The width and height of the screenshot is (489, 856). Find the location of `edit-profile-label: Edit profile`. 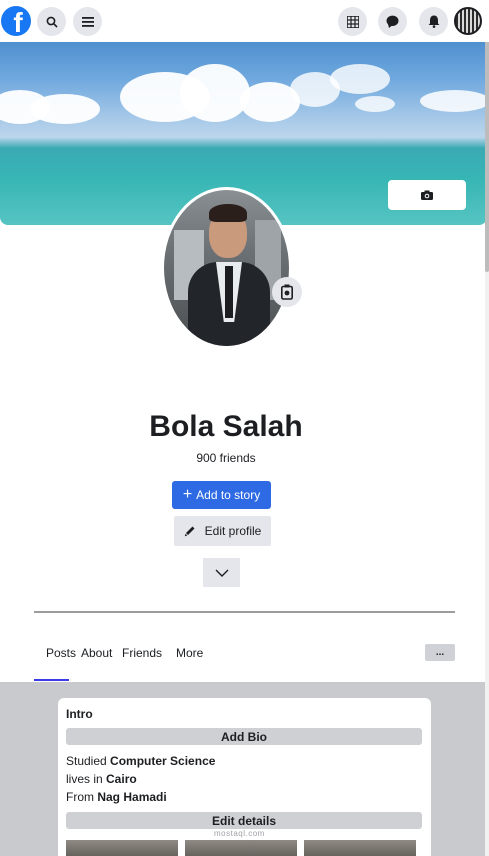

edit-profile-label: Edit profile is located at coordinates (233, 531).